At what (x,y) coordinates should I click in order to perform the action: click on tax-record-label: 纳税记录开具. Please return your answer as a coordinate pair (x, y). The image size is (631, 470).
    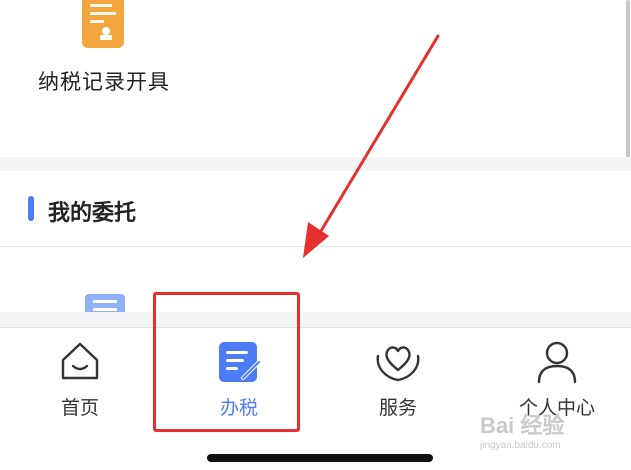
    Looking at the image, I should click on (104, 82).